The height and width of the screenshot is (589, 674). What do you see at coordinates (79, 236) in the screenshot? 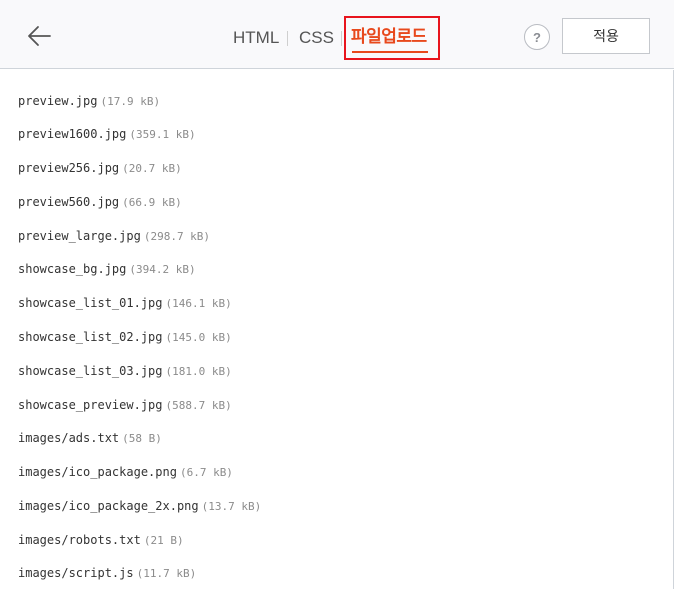
I see `file-name: preview_large.jpg` at bounding box center [79, 236].